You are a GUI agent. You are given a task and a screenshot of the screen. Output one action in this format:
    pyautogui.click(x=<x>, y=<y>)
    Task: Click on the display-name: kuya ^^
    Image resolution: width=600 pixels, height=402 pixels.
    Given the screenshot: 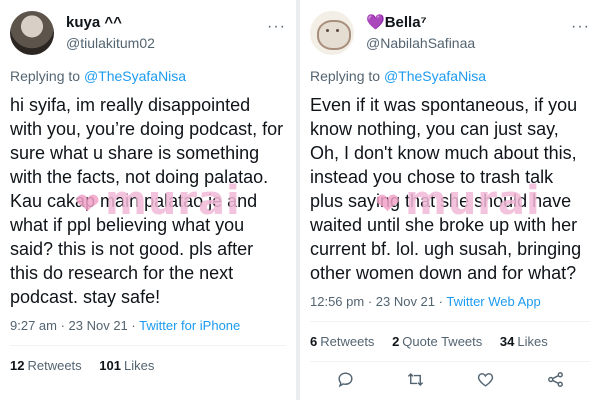 What is the action you would take?
    pyautogui.click(x=110, y=23)
    